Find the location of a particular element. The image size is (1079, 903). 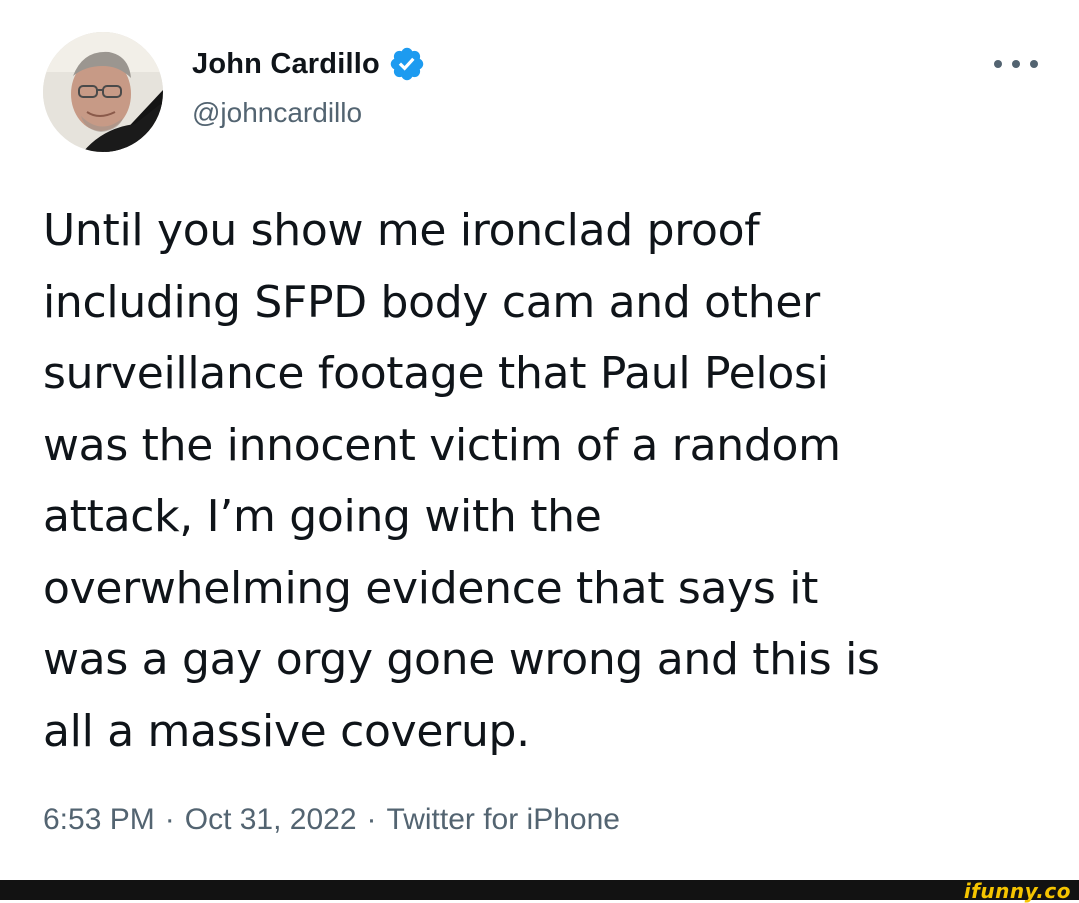

ifunny-watermark: ifunny.co is located at coordinates (1017, 891).